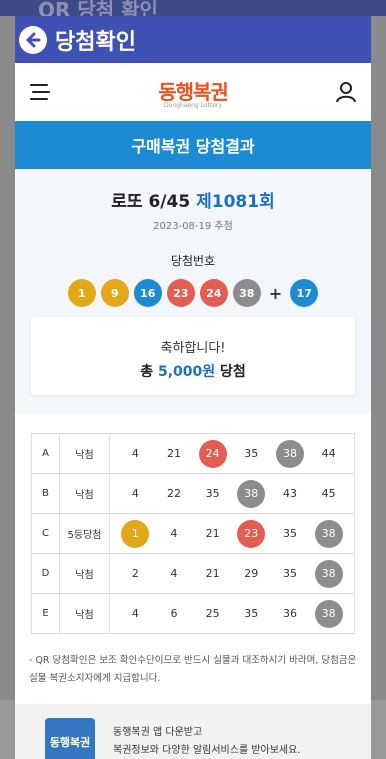 The height and width of the screenshot is (759, 386). What do you see at coordinates (251, 573) in the screenshot?
I see `game-number: 29` at bounding box center [251, 573].